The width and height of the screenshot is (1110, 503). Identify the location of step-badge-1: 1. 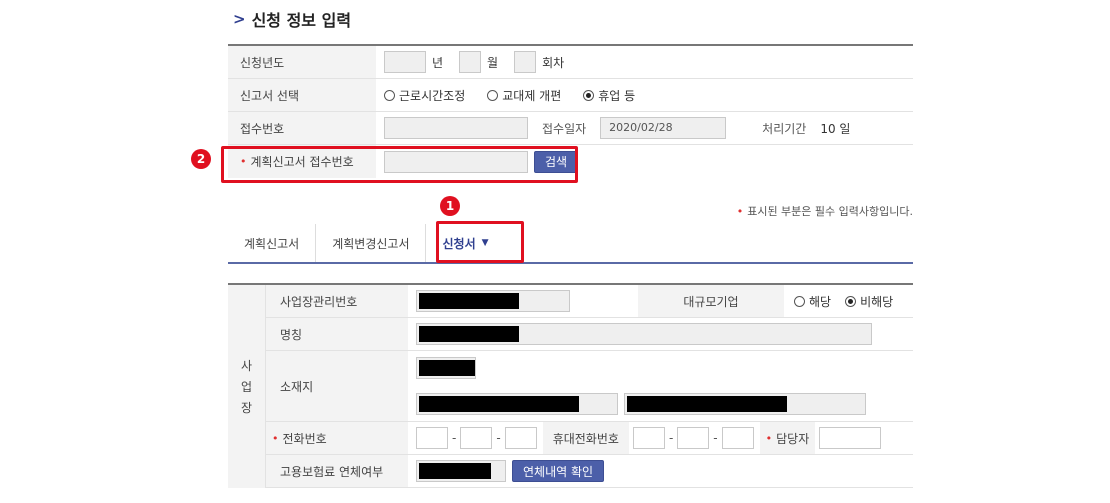
(450, 206).